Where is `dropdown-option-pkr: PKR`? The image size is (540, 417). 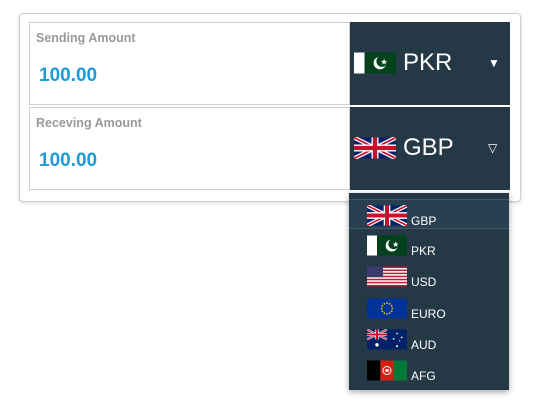 dropdown-option-pkr: PKR is located at coordinates (429, 245).